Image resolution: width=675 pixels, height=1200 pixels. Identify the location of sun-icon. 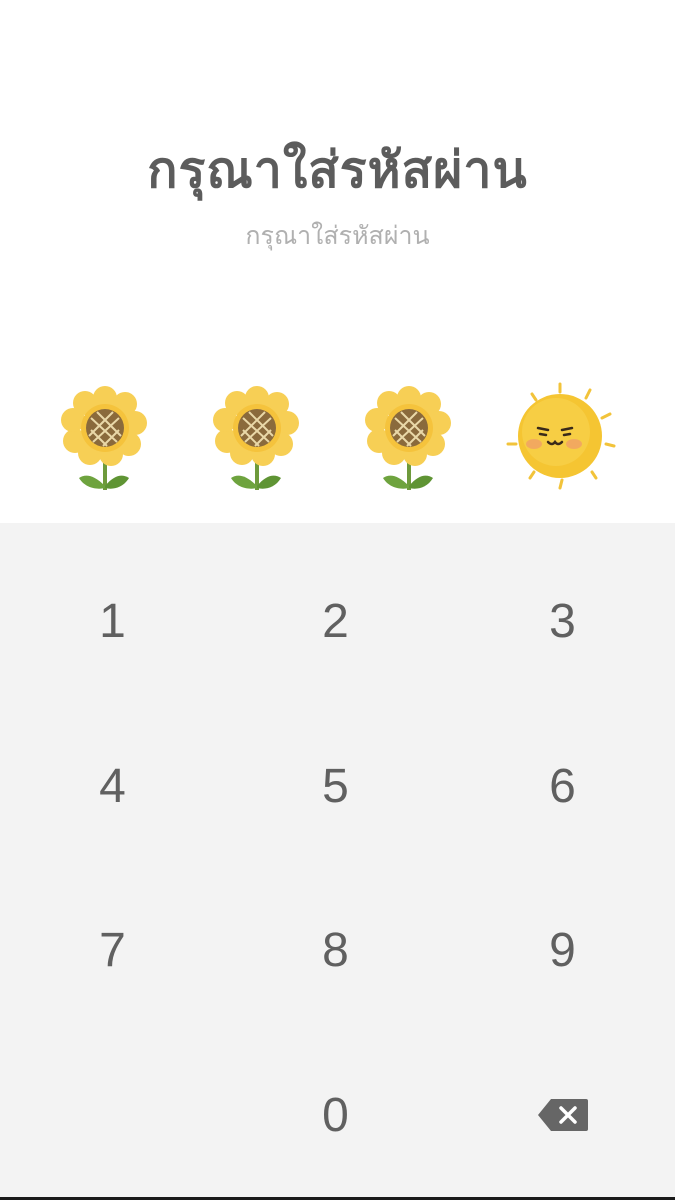
(561, 436).